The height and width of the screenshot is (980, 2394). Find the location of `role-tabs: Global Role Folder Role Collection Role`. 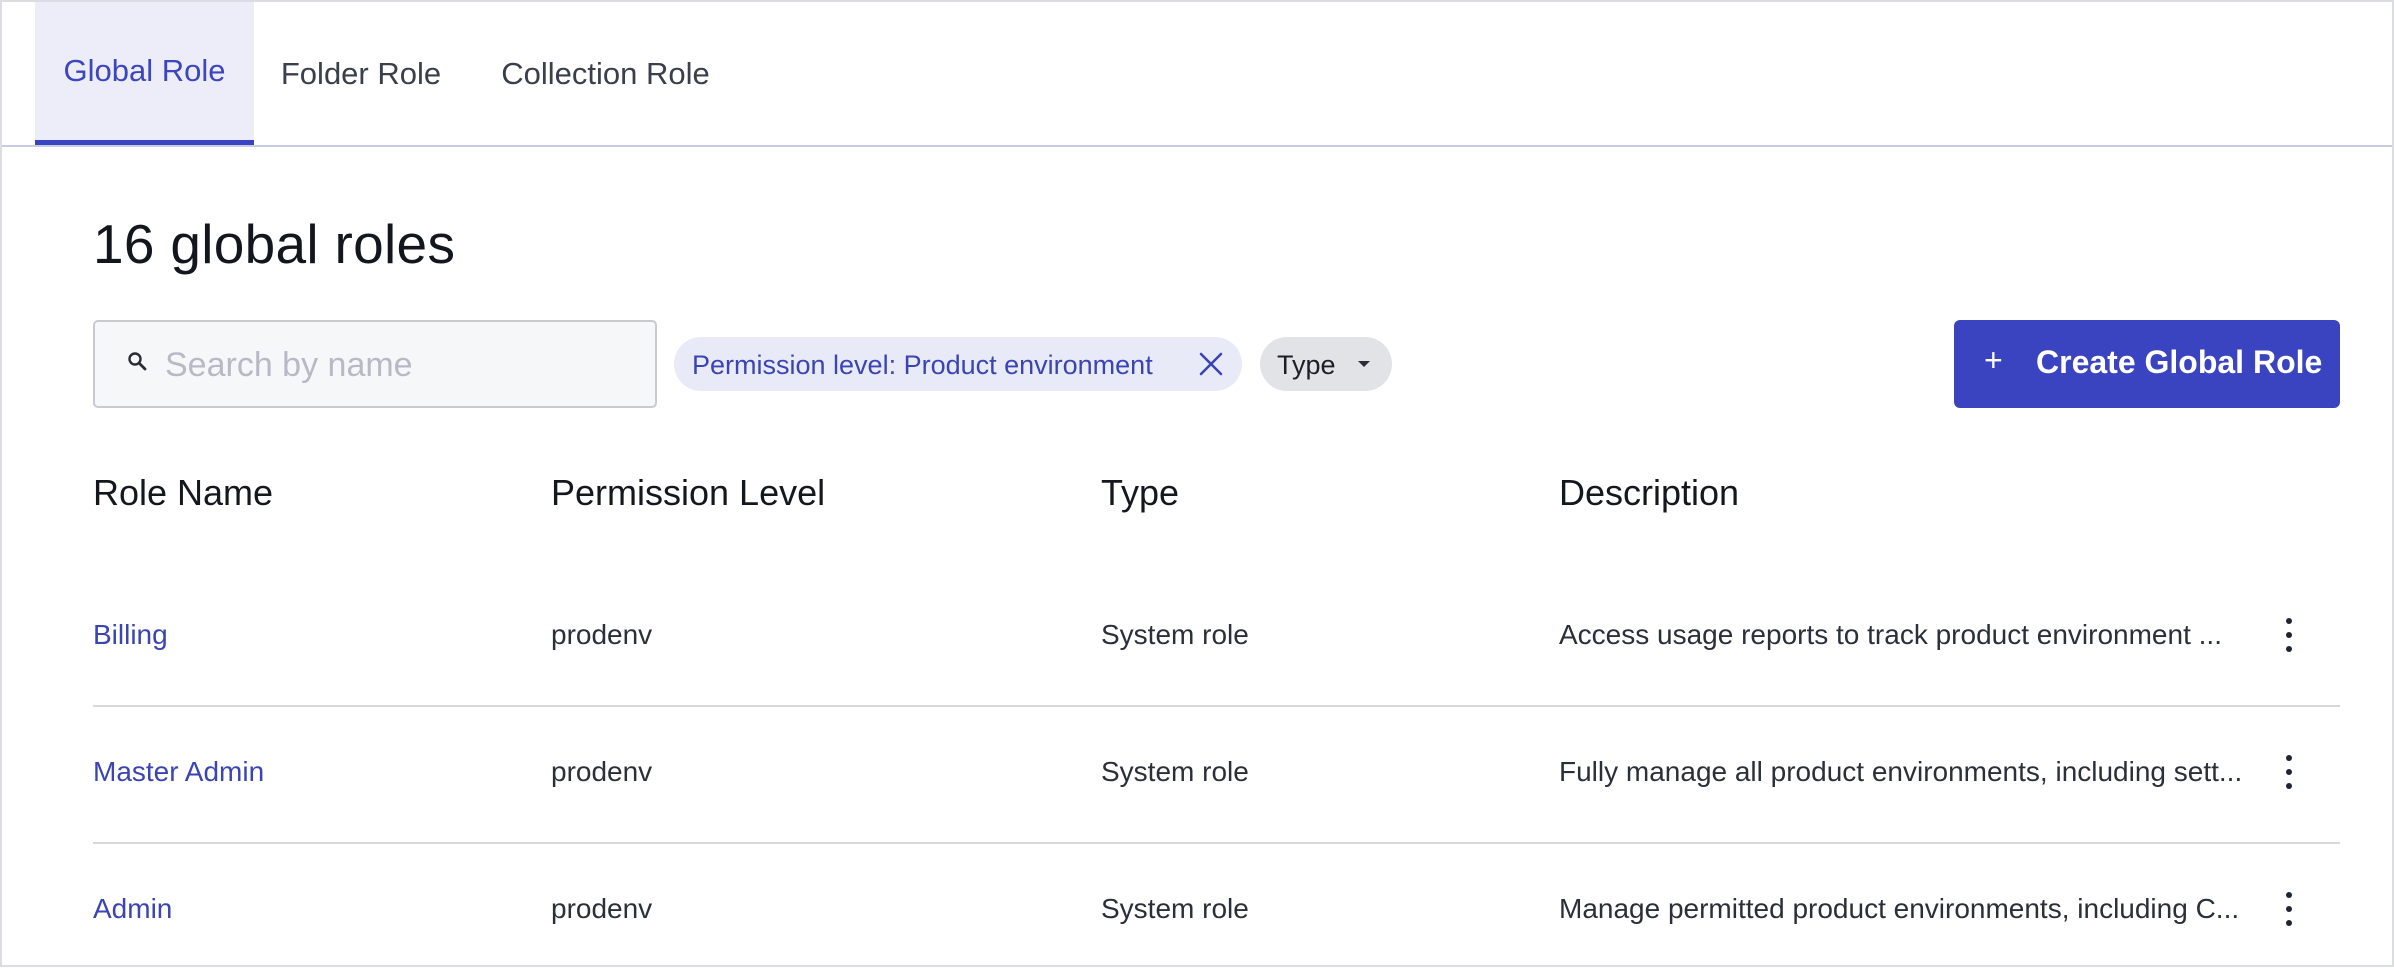

role-tabs: Global Role Folder Role Collection Role is located at coordinates (1197, 74).